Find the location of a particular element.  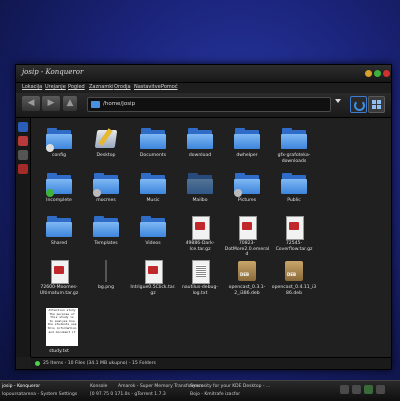

file-item: gfx-grafoteka-downloads is located at coordinates (294, 146).